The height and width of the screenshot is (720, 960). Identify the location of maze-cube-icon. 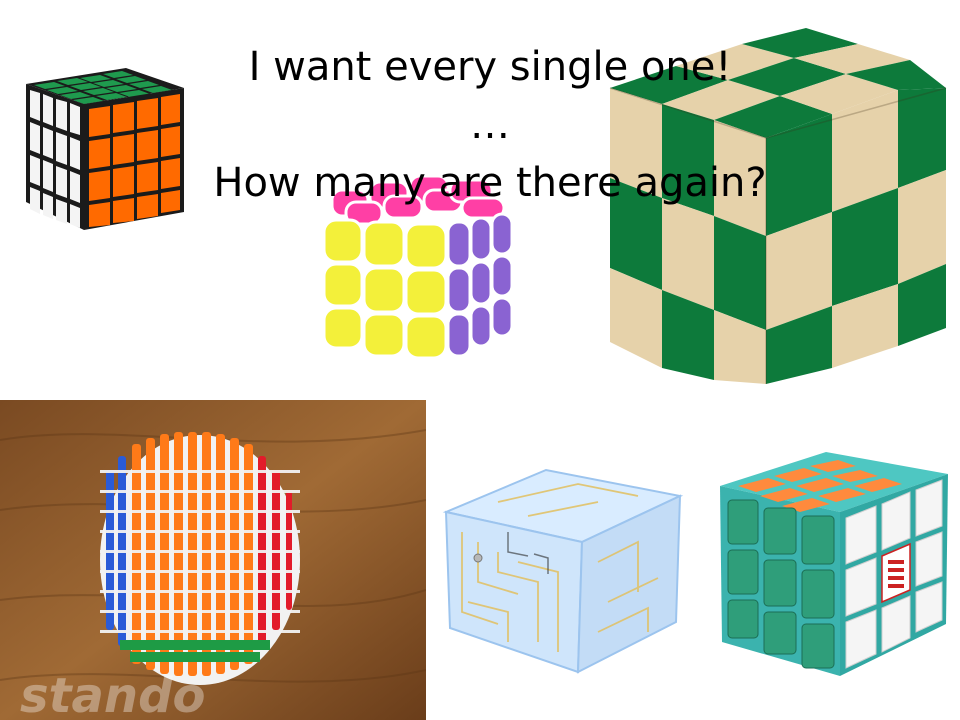
(563, 571).